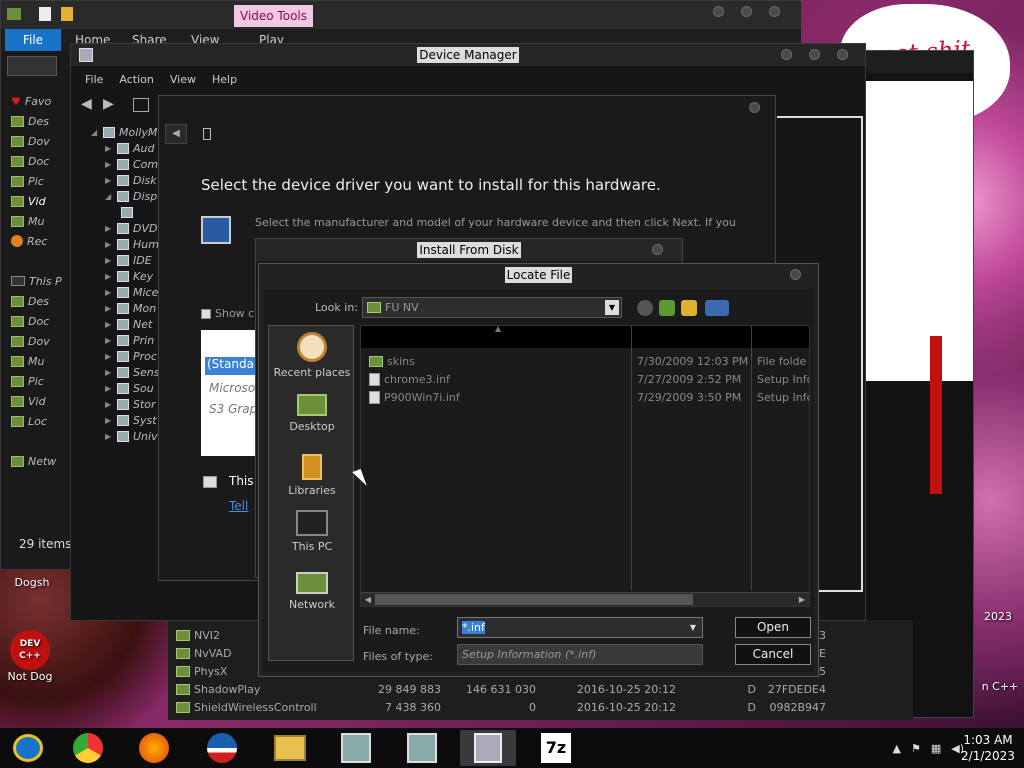 The width and height of the screenshot is (1024, 768). What do you see at coordinates (585, 361) in the screenshot?
I see `file-row: skins 7/30/2009 12:03 PM File folde` at bounding box center [585, 361].